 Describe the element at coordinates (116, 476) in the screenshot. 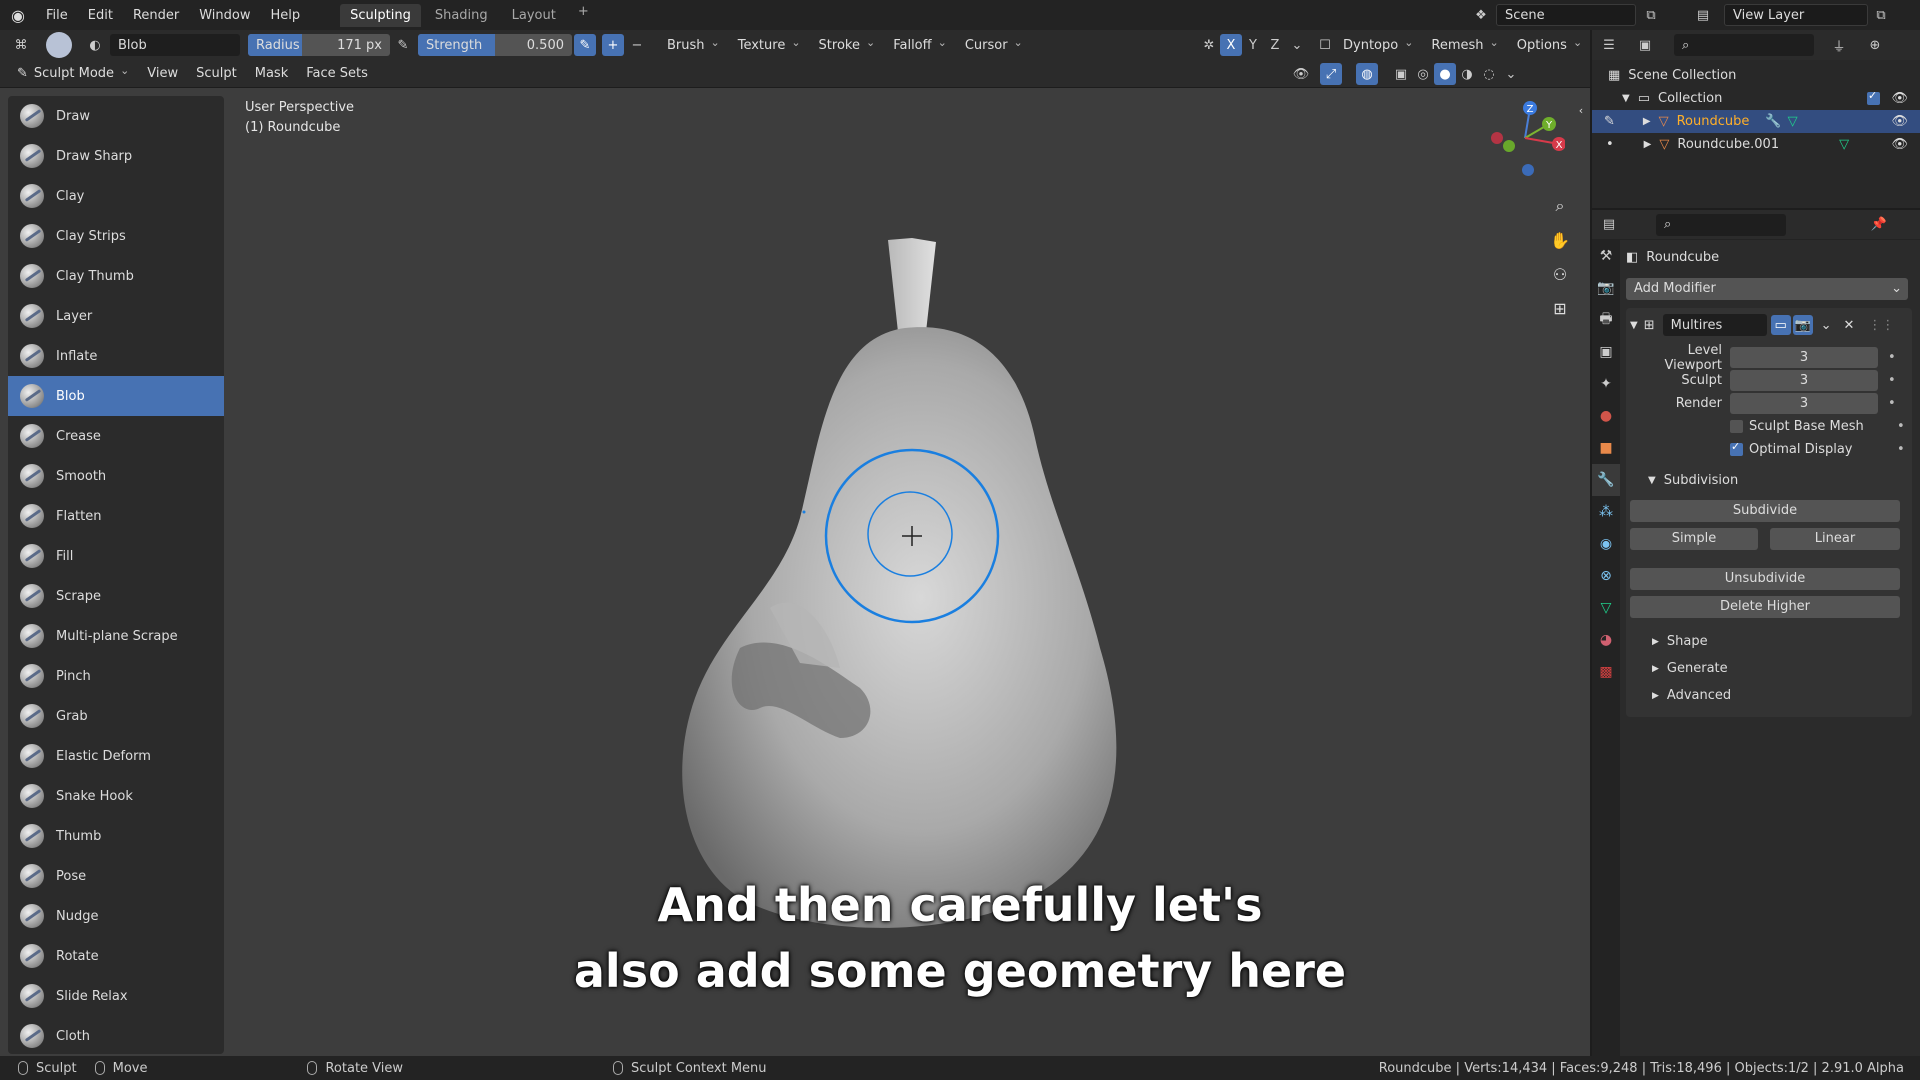

I see `tool-smooth: Smooth` at that location.